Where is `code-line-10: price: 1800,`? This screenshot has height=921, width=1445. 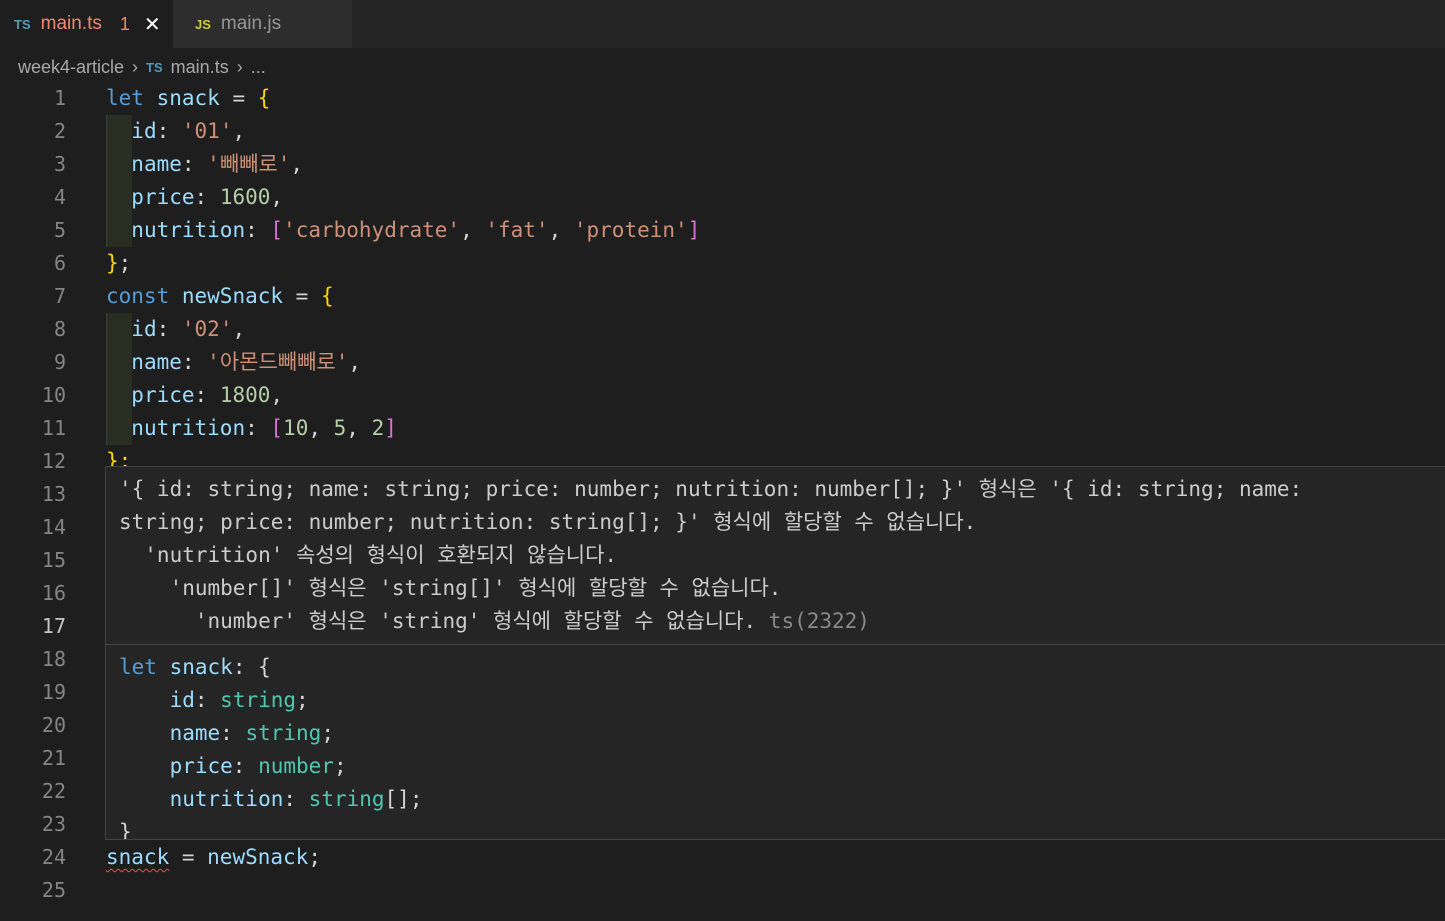 code-line-10: price: 1800, is located at coordinates (194, 395).